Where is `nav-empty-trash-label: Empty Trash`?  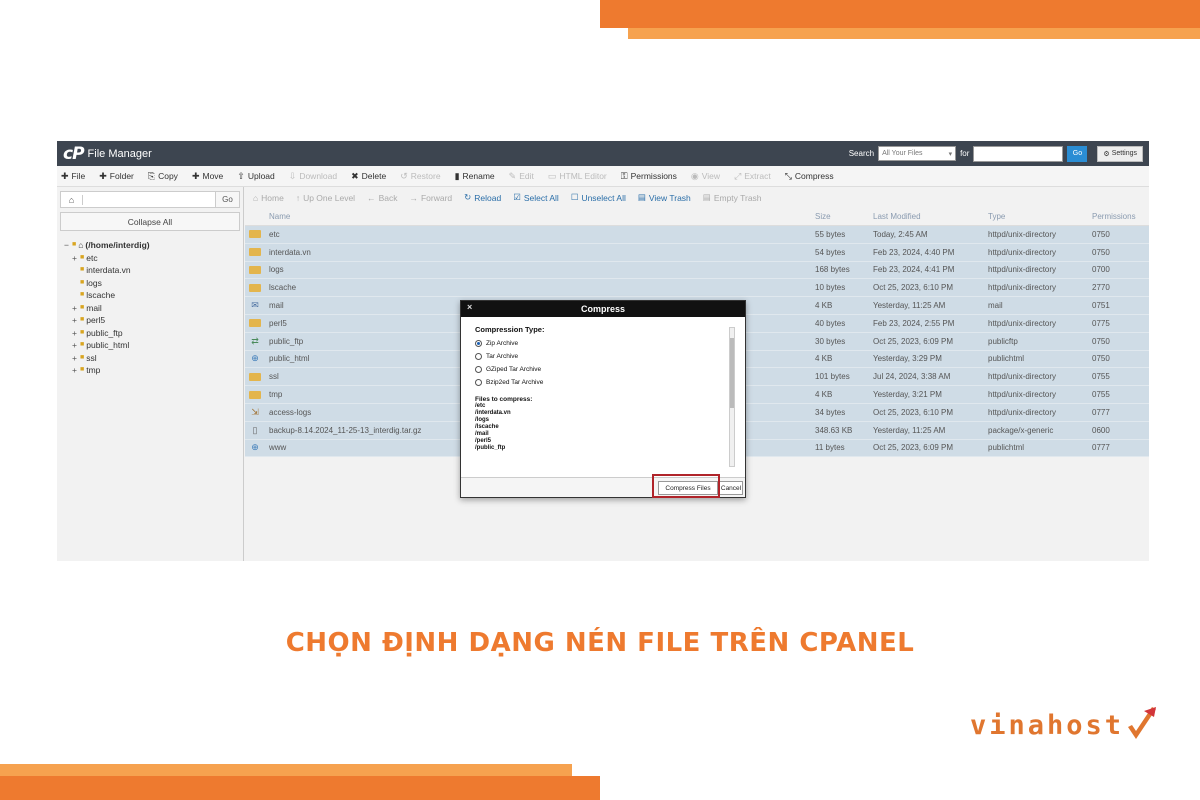 nav-empty-trash-label: Empty Trash is located at coordinates (737, 197).